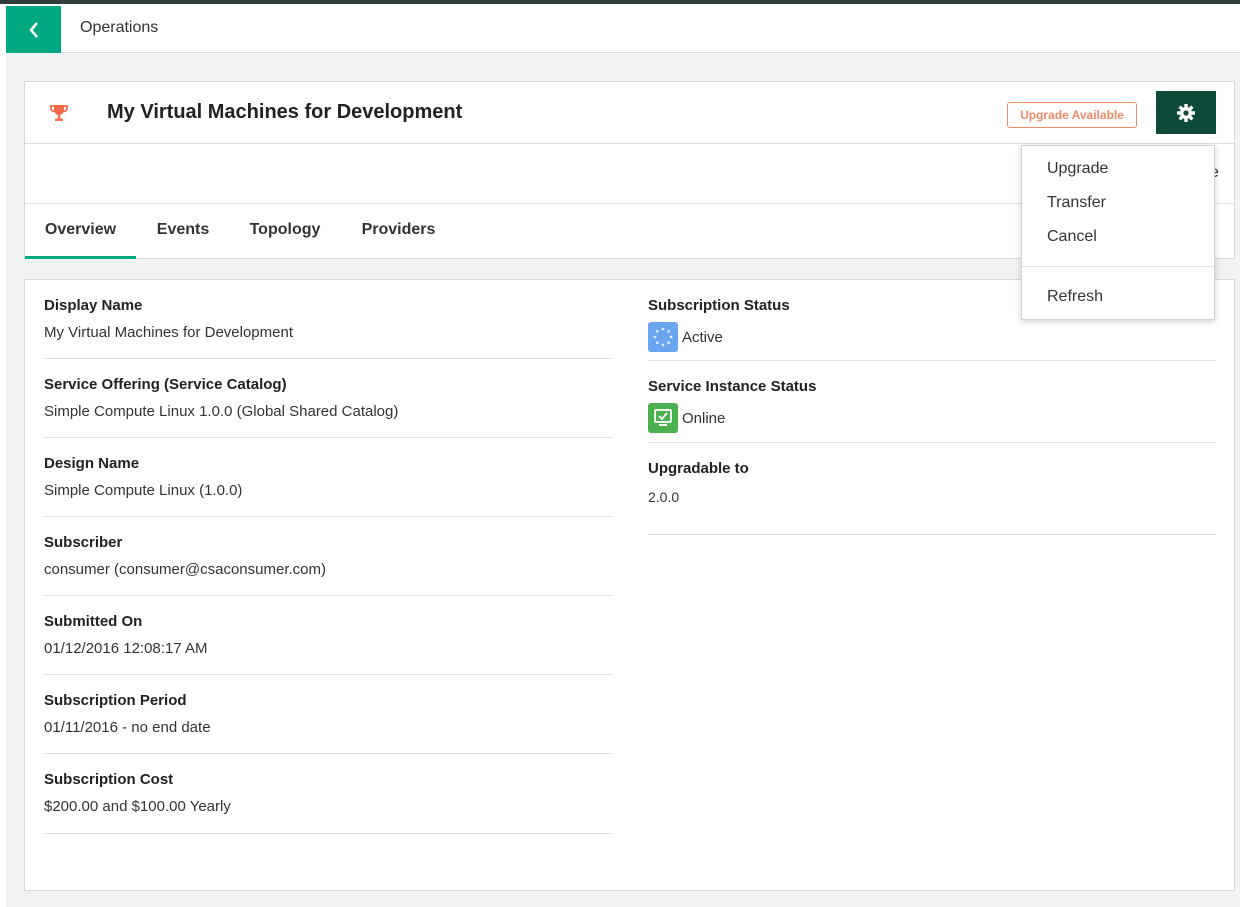 Image resolution: width=1240 pixels, height=907 pixels. What do you see at coordinates (1072, 115) in the screenshot?
I see `upgrade-available-badge: Upgrade Available` at bounding box center [1072, 115].